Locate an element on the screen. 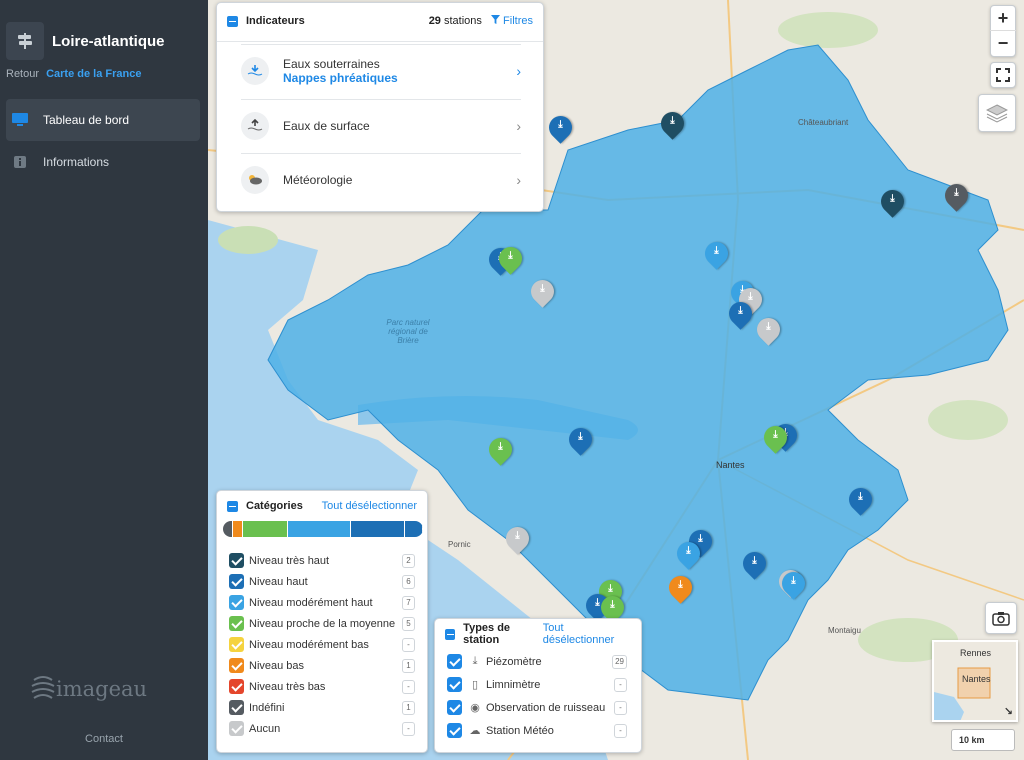 This screenshot has height=760, width=1024. indicator-surface-water: Eaux de surface › is located at coordinates (381, 125).